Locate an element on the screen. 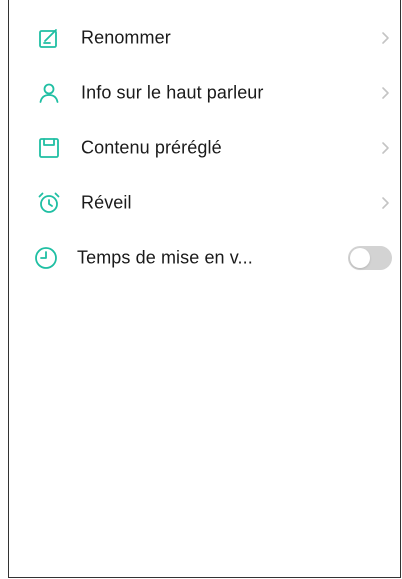  edit-icon is located at coordinates (49, 38).